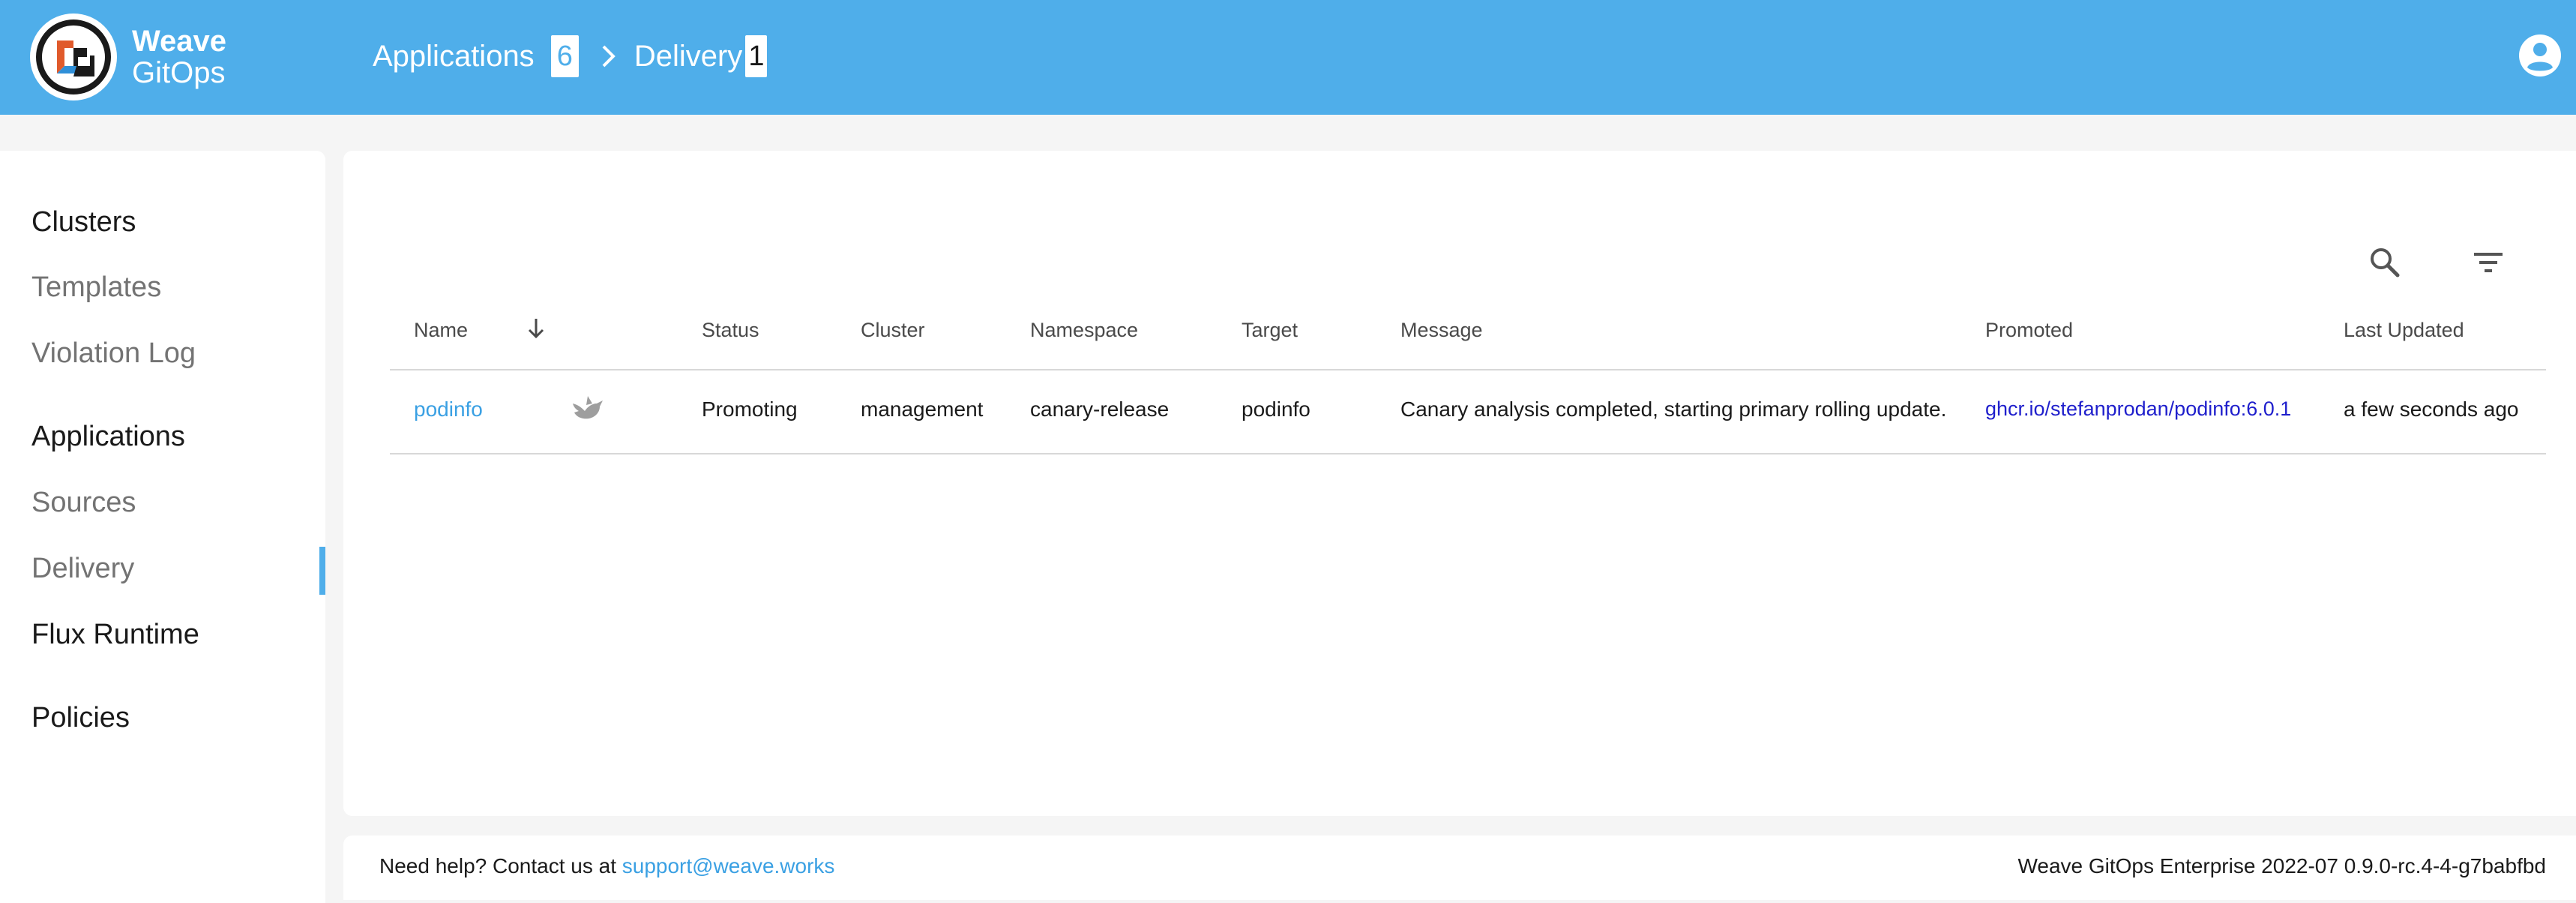 This screenshot has height=903, width=2576. Describe the element at coordinates (536, 331) in the screenshot. I see `arrow-down-icon` at that location.